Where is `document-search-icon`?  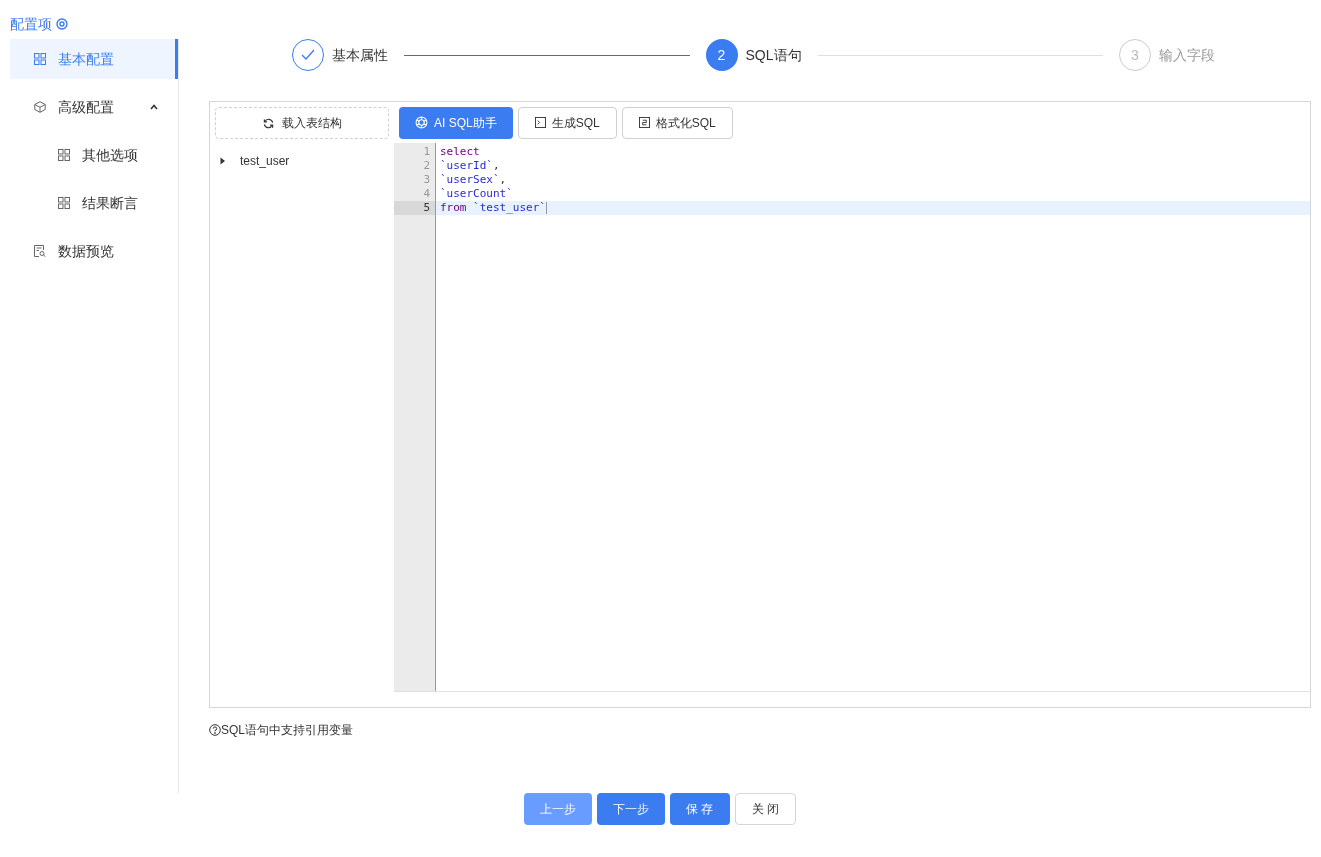
document-search-icon is located at coordinates (40, 251).